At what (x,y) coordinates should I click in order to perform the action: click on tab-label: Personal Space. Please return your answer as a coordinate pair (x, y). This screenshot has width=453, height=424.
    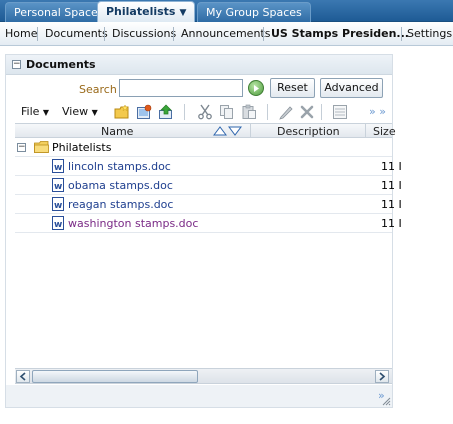
    Looking at the image, I should click on (56, 12).